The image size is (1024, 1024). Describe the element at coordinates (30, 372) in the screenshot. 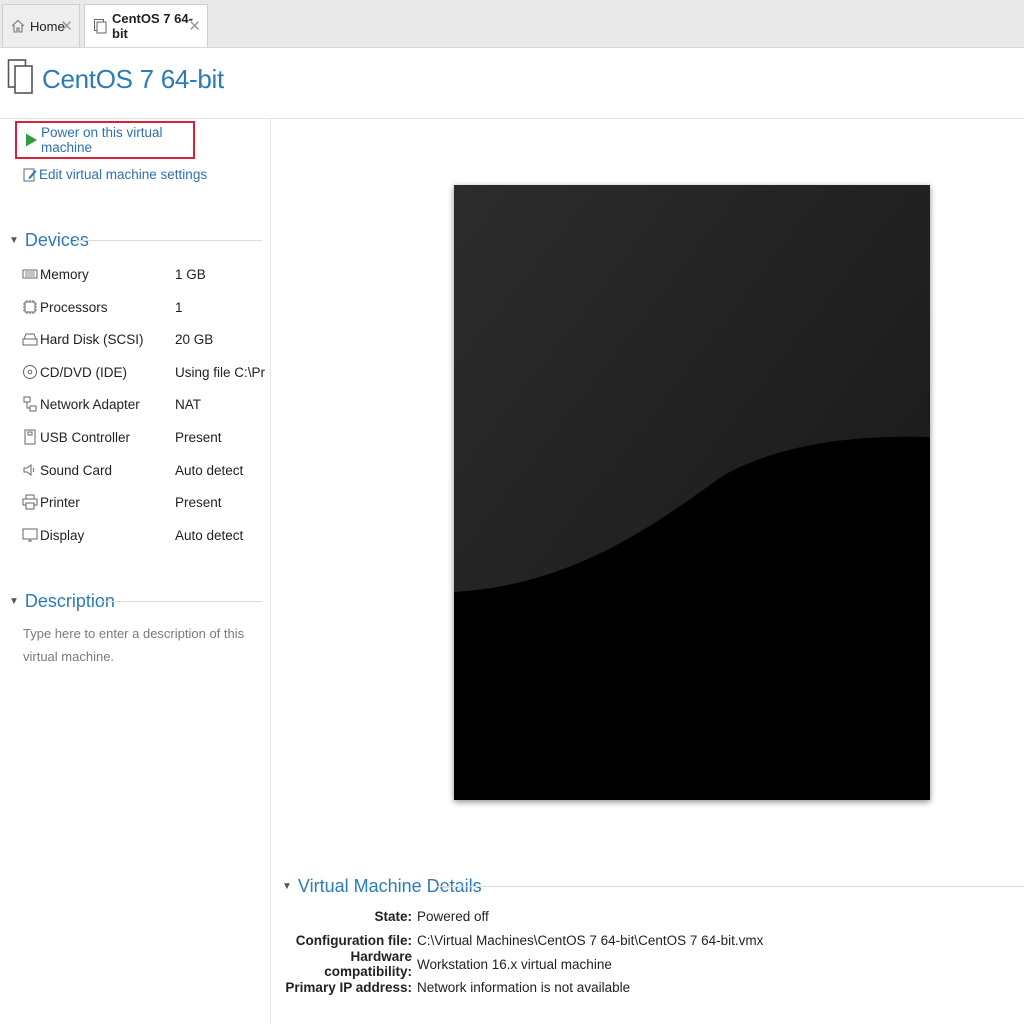

I see `cd-dvd-icon` at that location.